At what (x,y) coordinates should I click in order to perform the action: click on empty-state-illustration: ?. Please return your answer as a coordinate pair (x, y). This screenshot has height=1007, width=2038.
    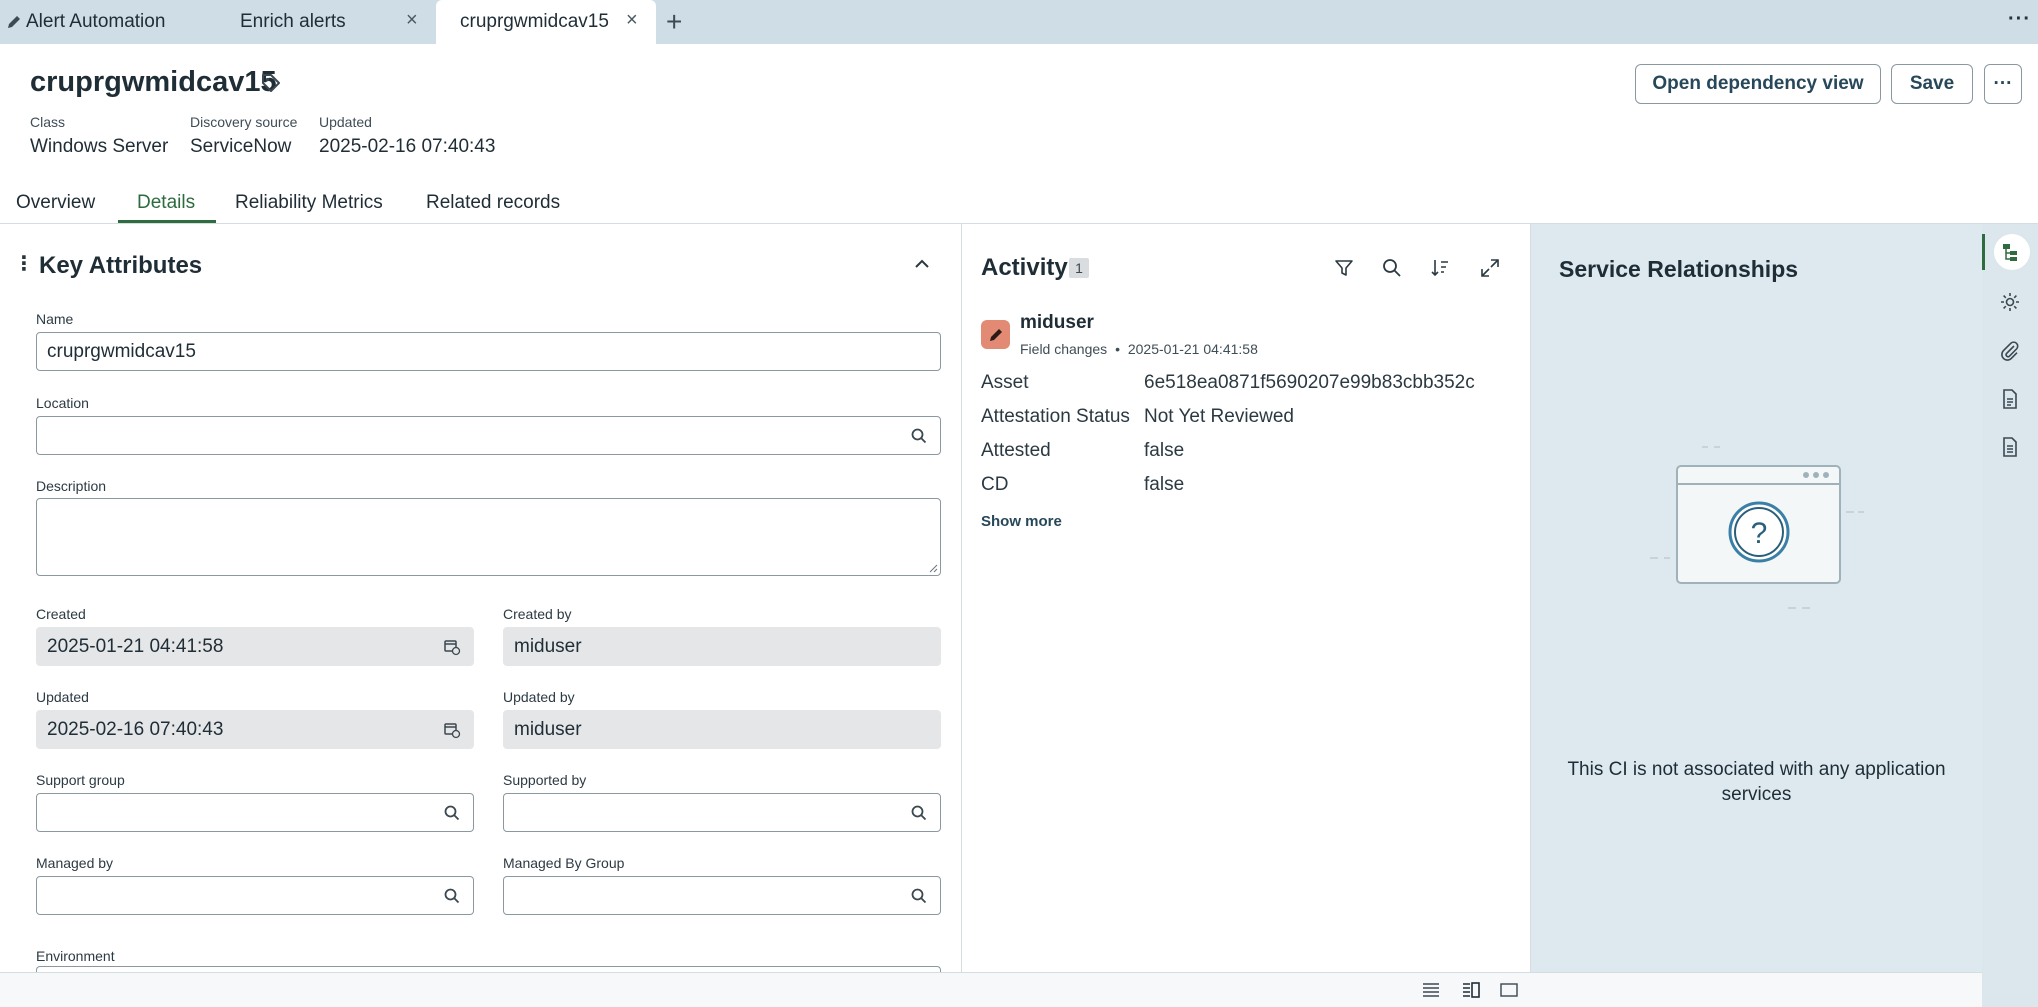
    Looking at the image, I should click on (1757, 527).